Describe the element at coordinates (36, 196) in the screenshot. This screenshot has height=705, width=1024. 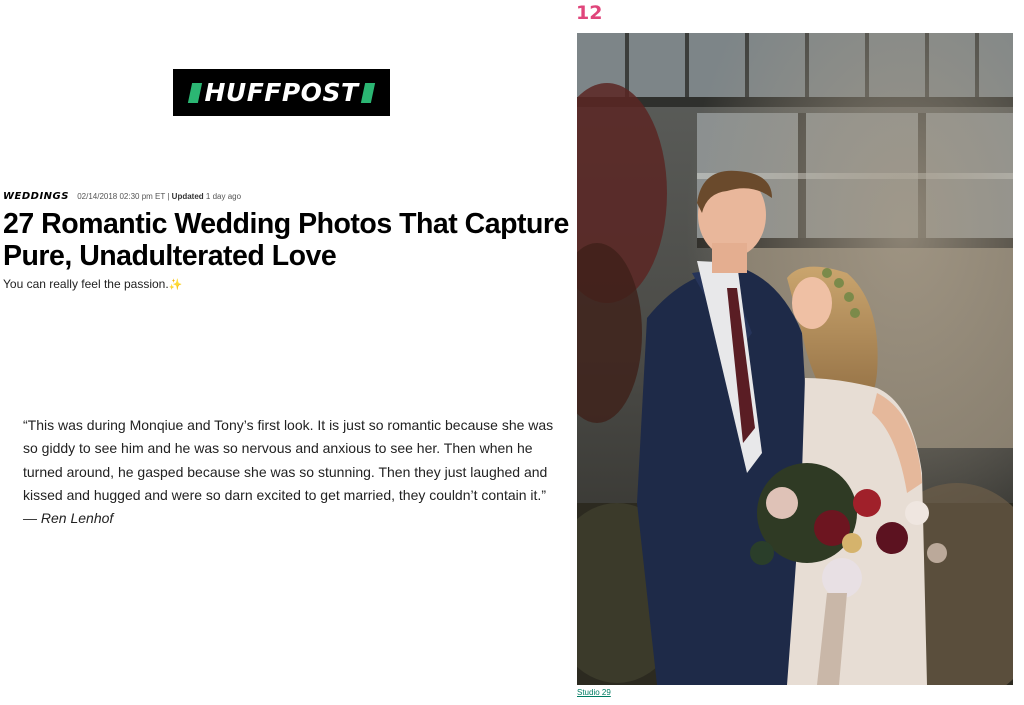
I see `section-label: WEDDINGS` at that location.